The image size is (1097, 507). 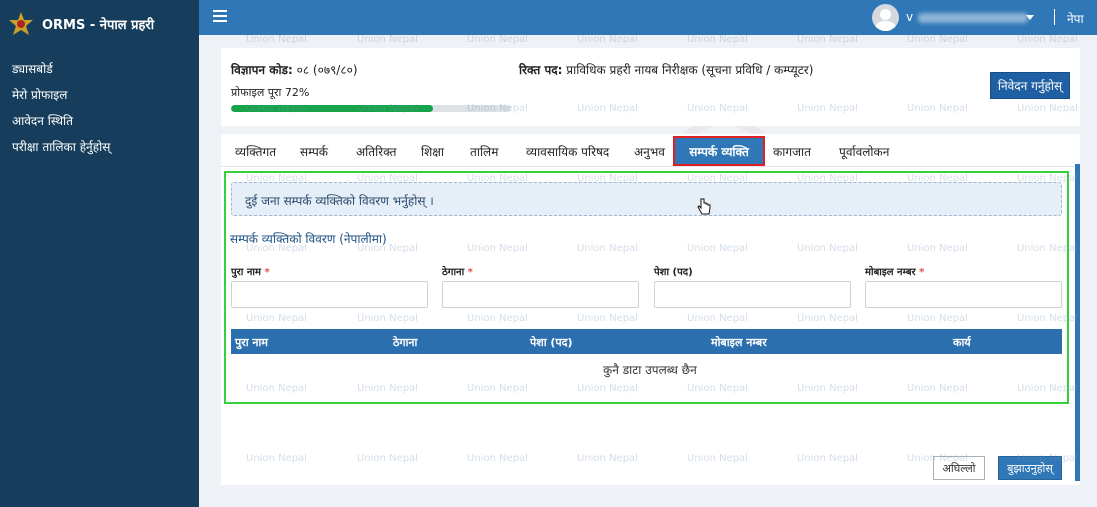 I want to click on tab-professional-council: व्यावसायिक परिषद, so click(x=567, y=151).